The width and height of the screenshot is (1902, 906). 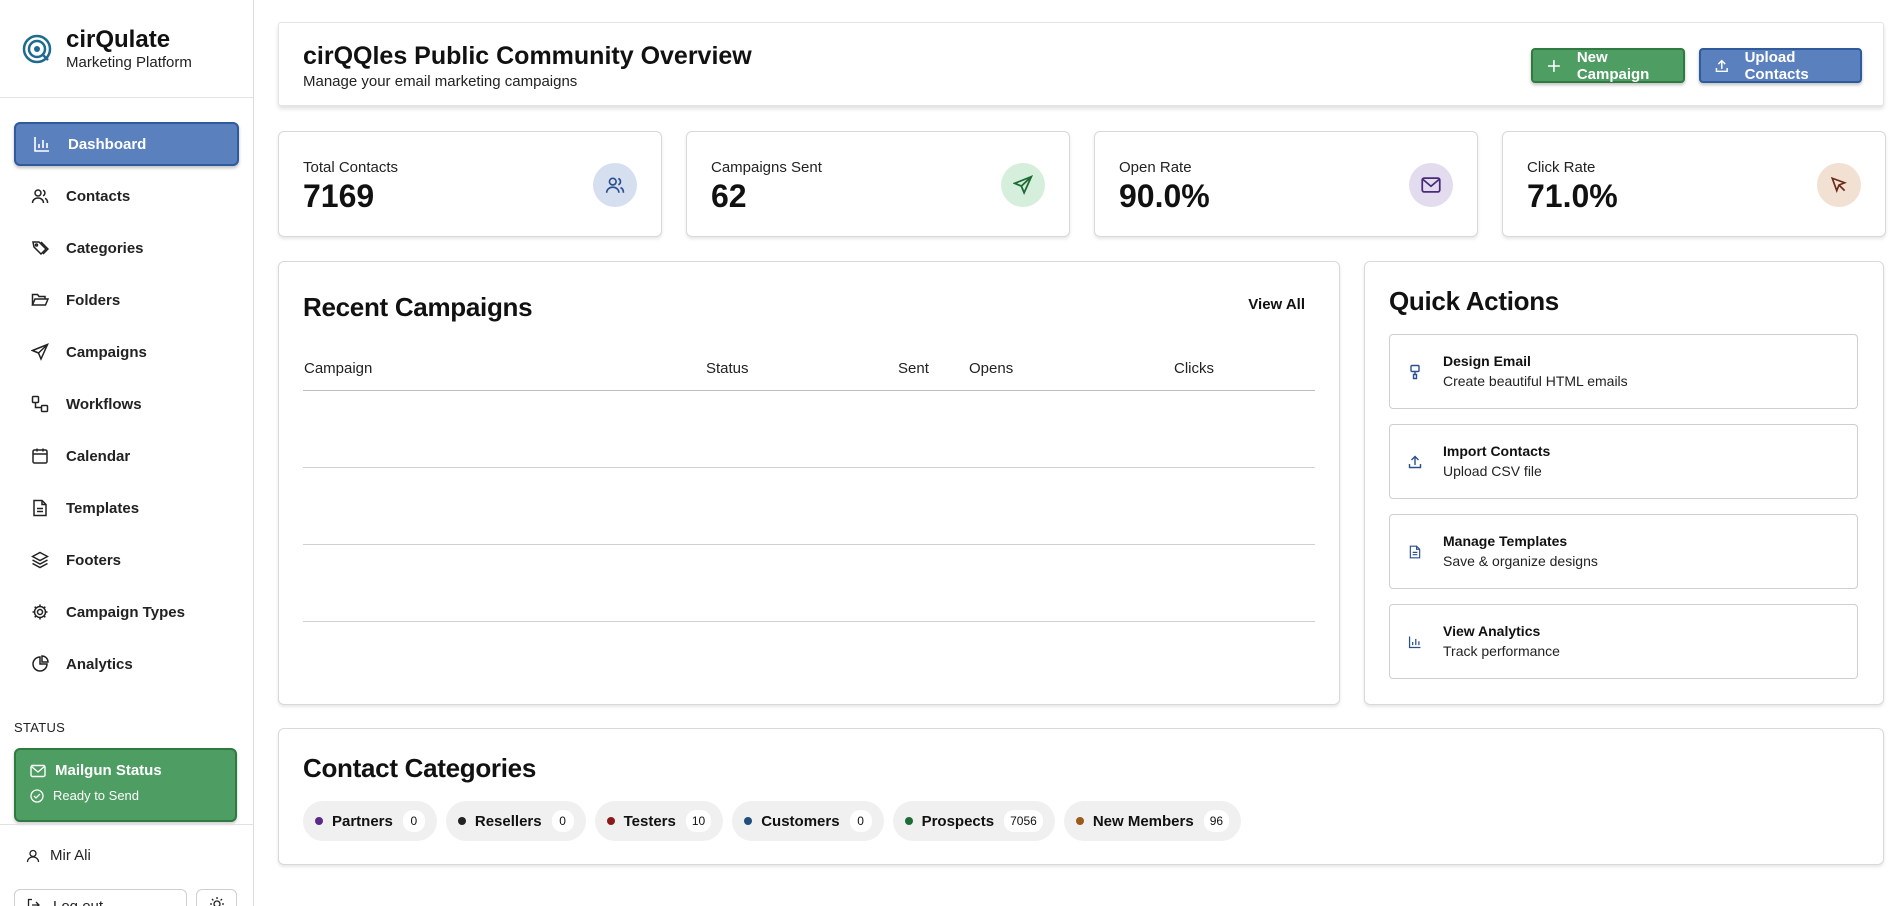 What do you see at coordinates (1286, 184) in the screenshot?
I see `stat-card-open-rate: Open Rate 90.0%` at bounding box center [1286, 184].